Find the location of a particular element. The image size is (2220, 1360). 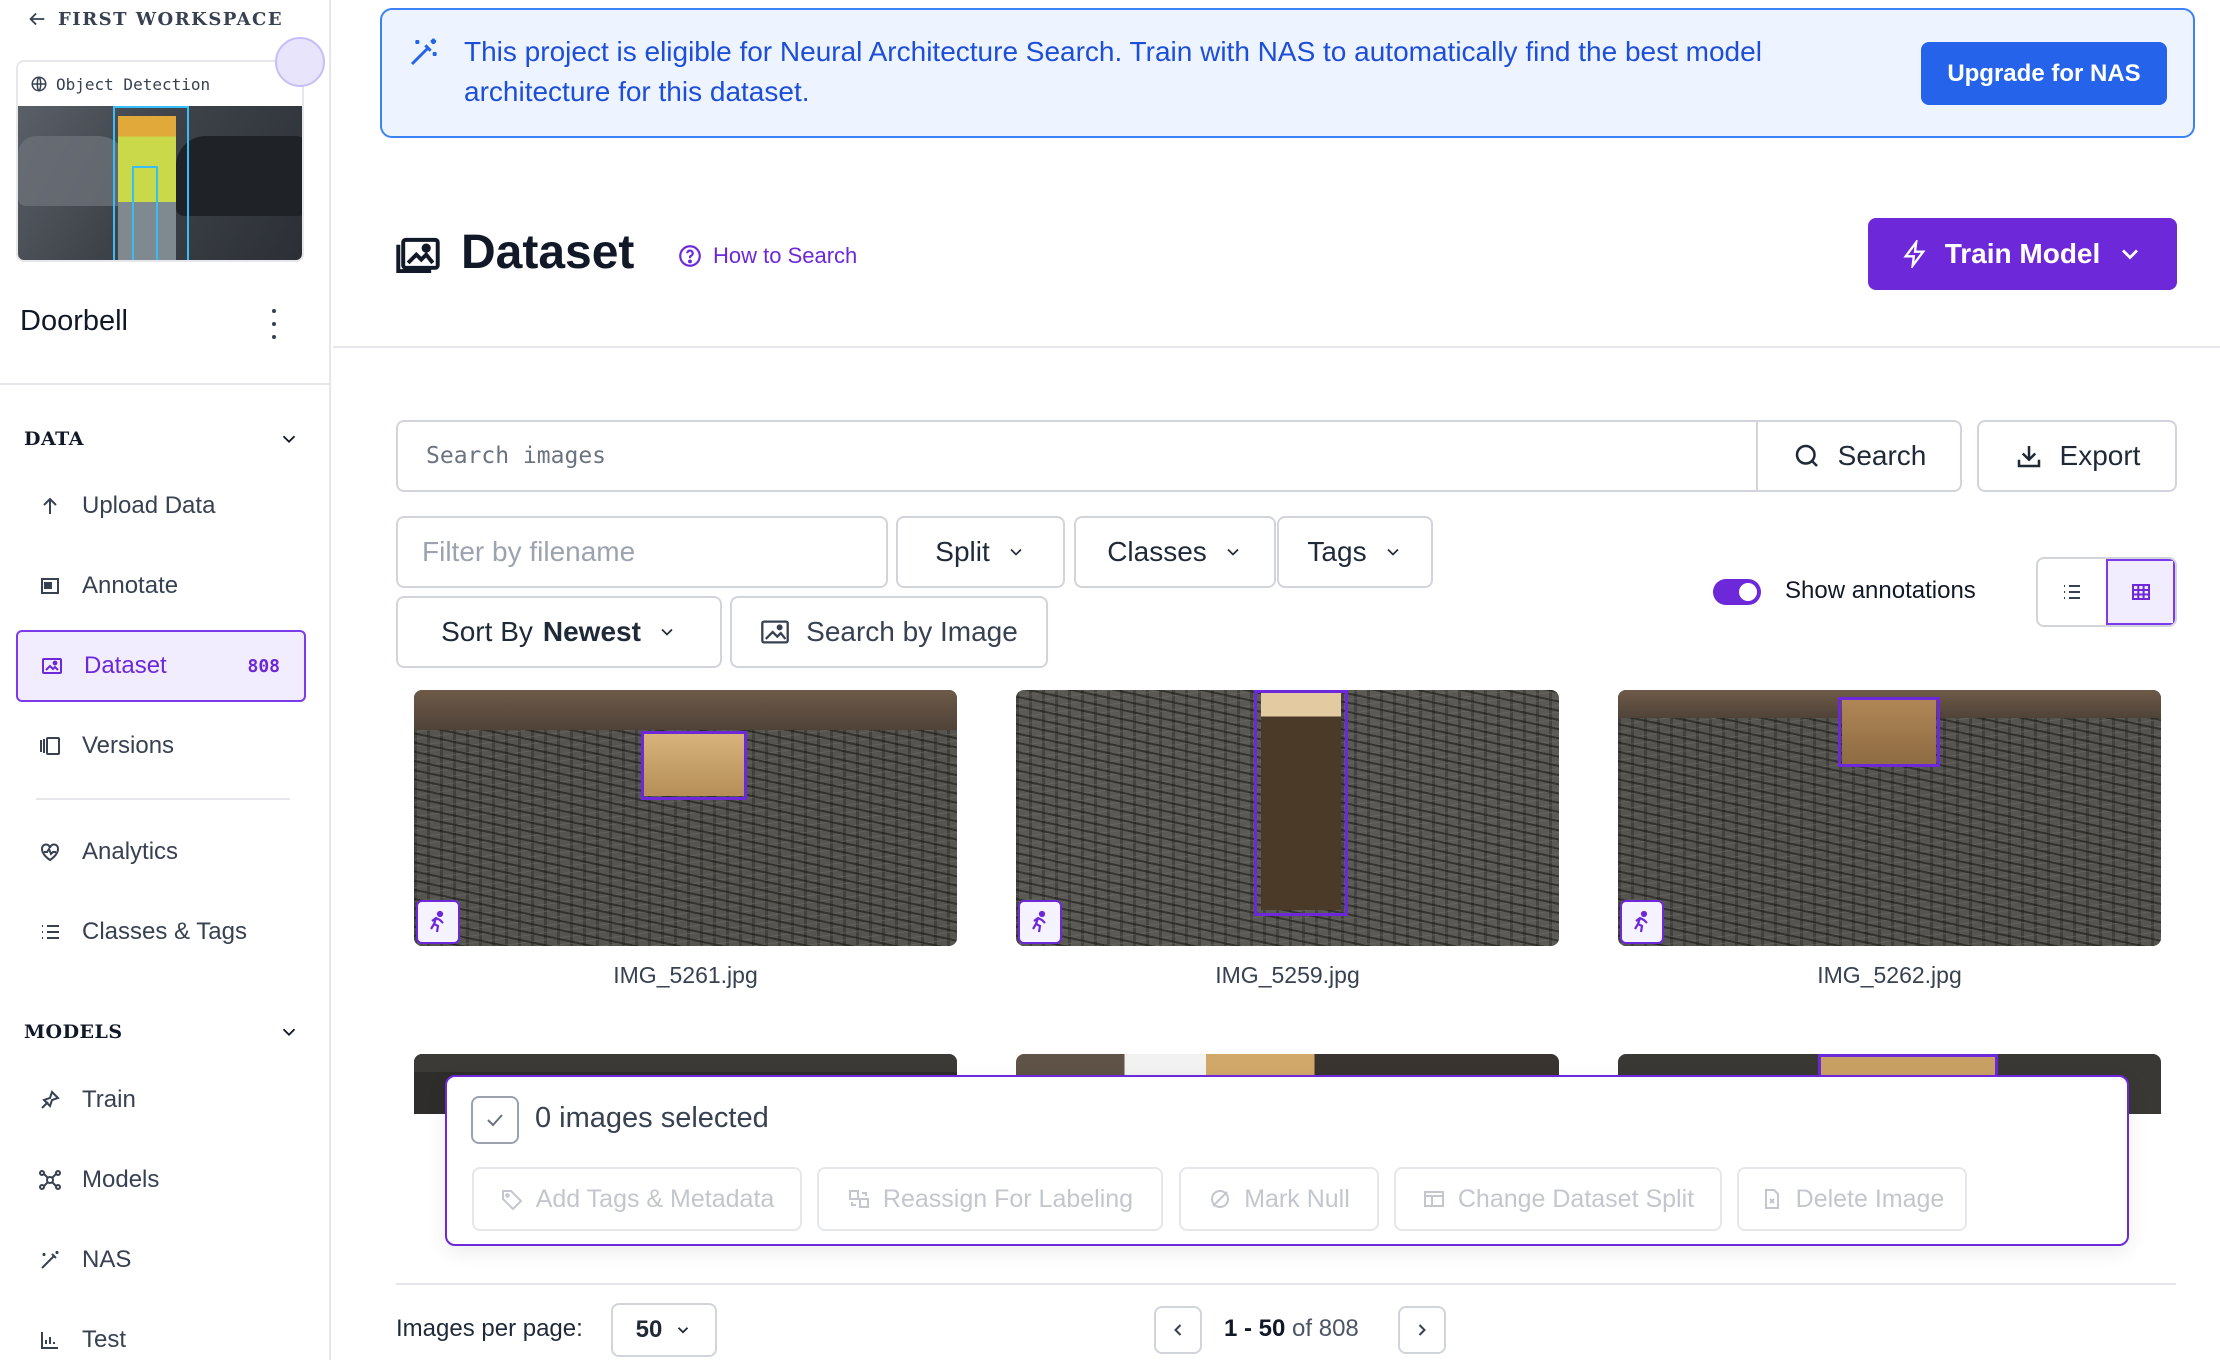

reassign-icon is located at coordinates (858, 1199).